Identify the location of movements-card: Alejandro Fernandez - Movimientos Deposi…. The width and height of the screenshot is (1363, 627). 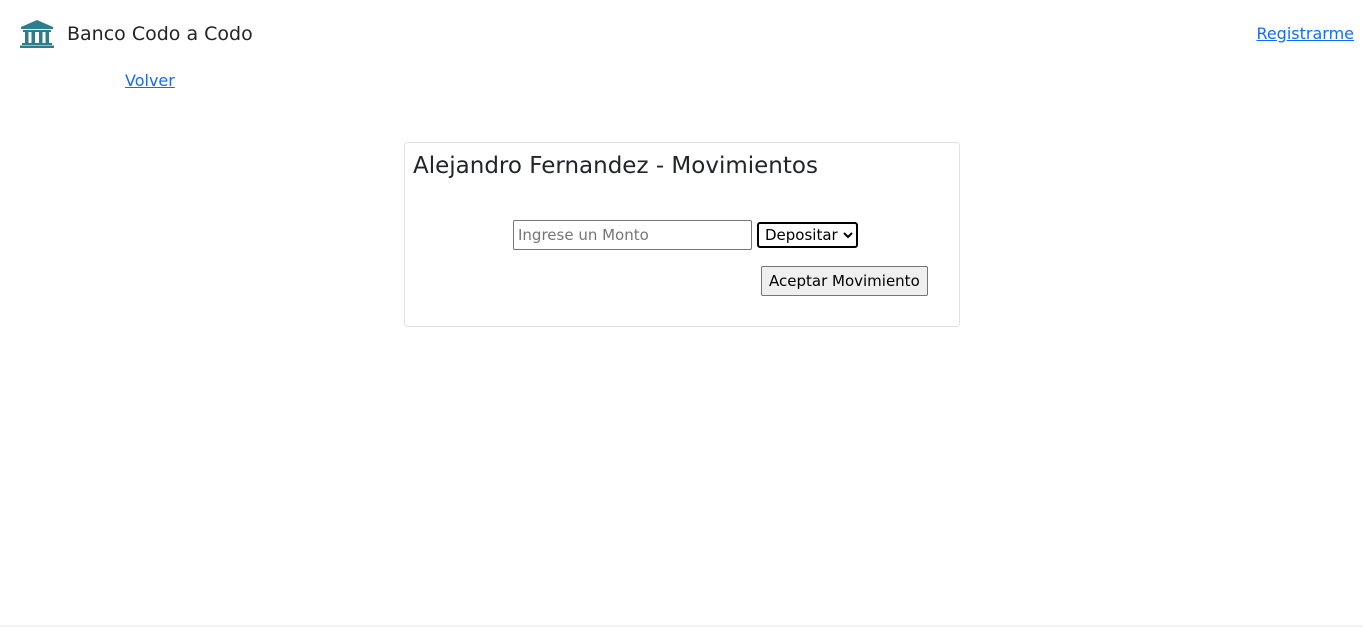
(682, 234).